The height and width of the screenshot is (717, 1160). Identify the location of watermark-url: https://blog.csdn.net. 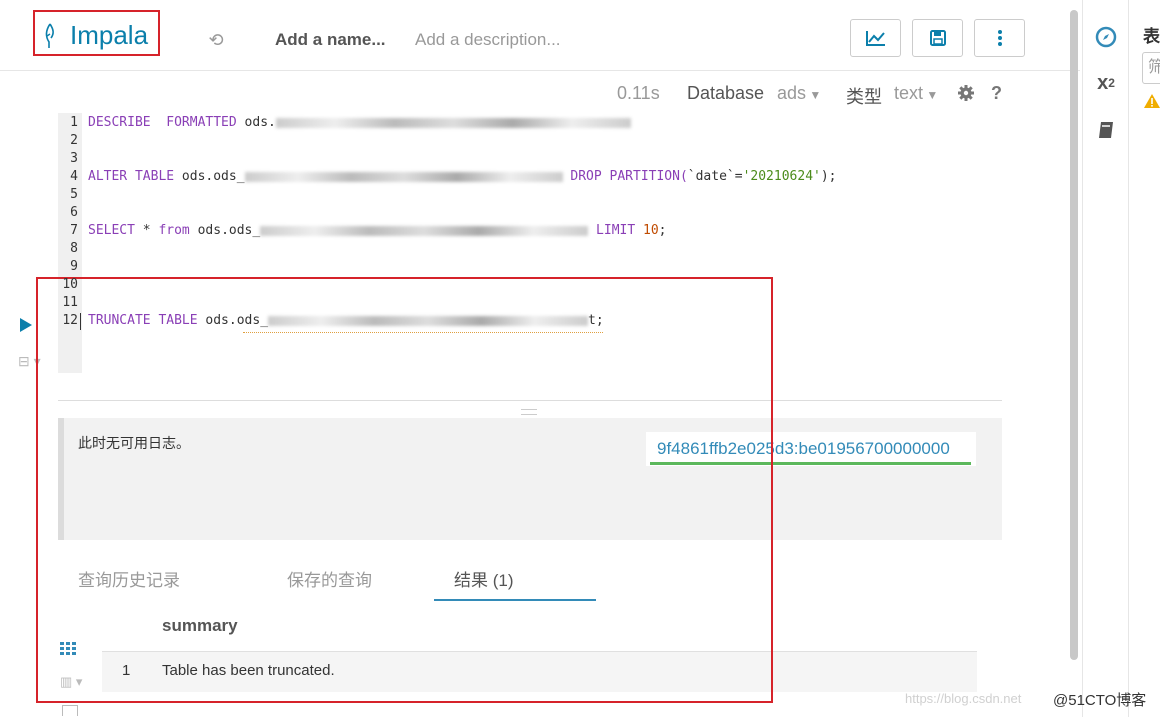
(963, 698).